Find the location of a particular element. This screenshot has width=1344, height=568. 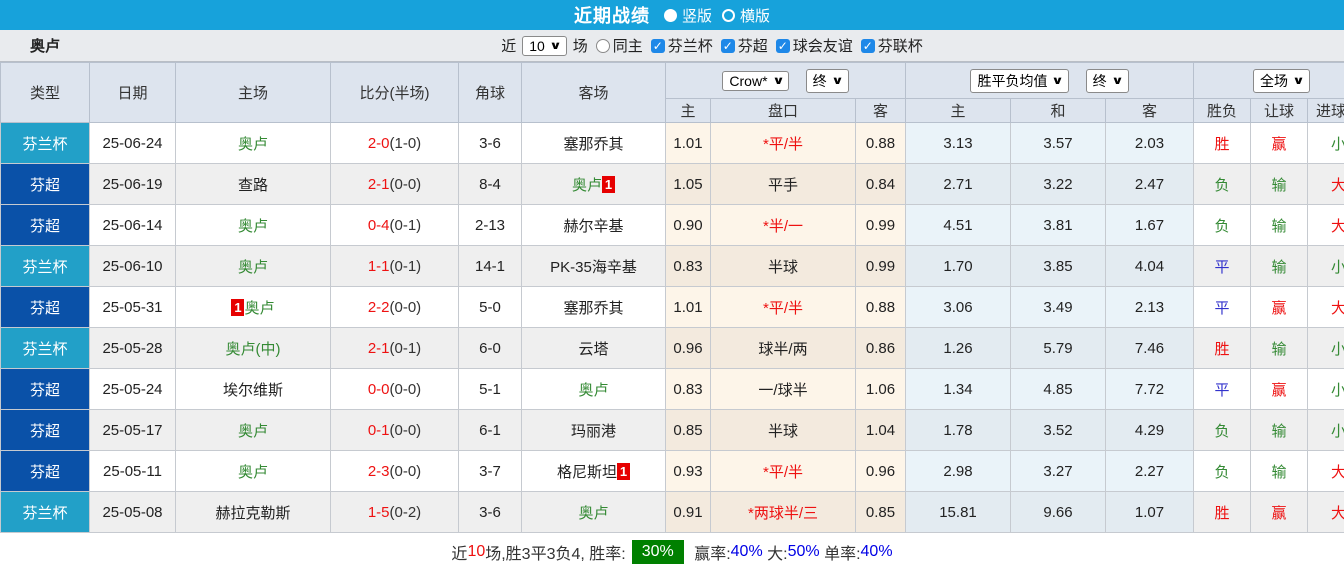

period-select: 全场 ∨ is located at coordinates (1281, 80).